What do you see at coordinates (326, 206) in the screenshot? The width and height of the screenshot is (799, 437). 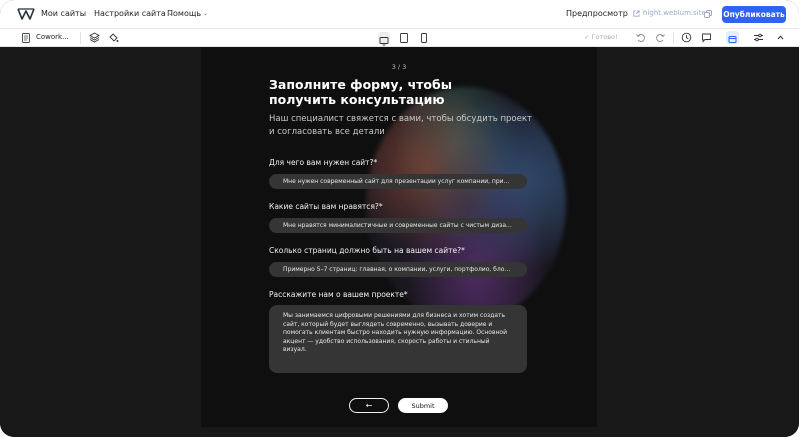 I see `question-label: Какие сайты вам нравятся?*` at bounding box center [326, 206].